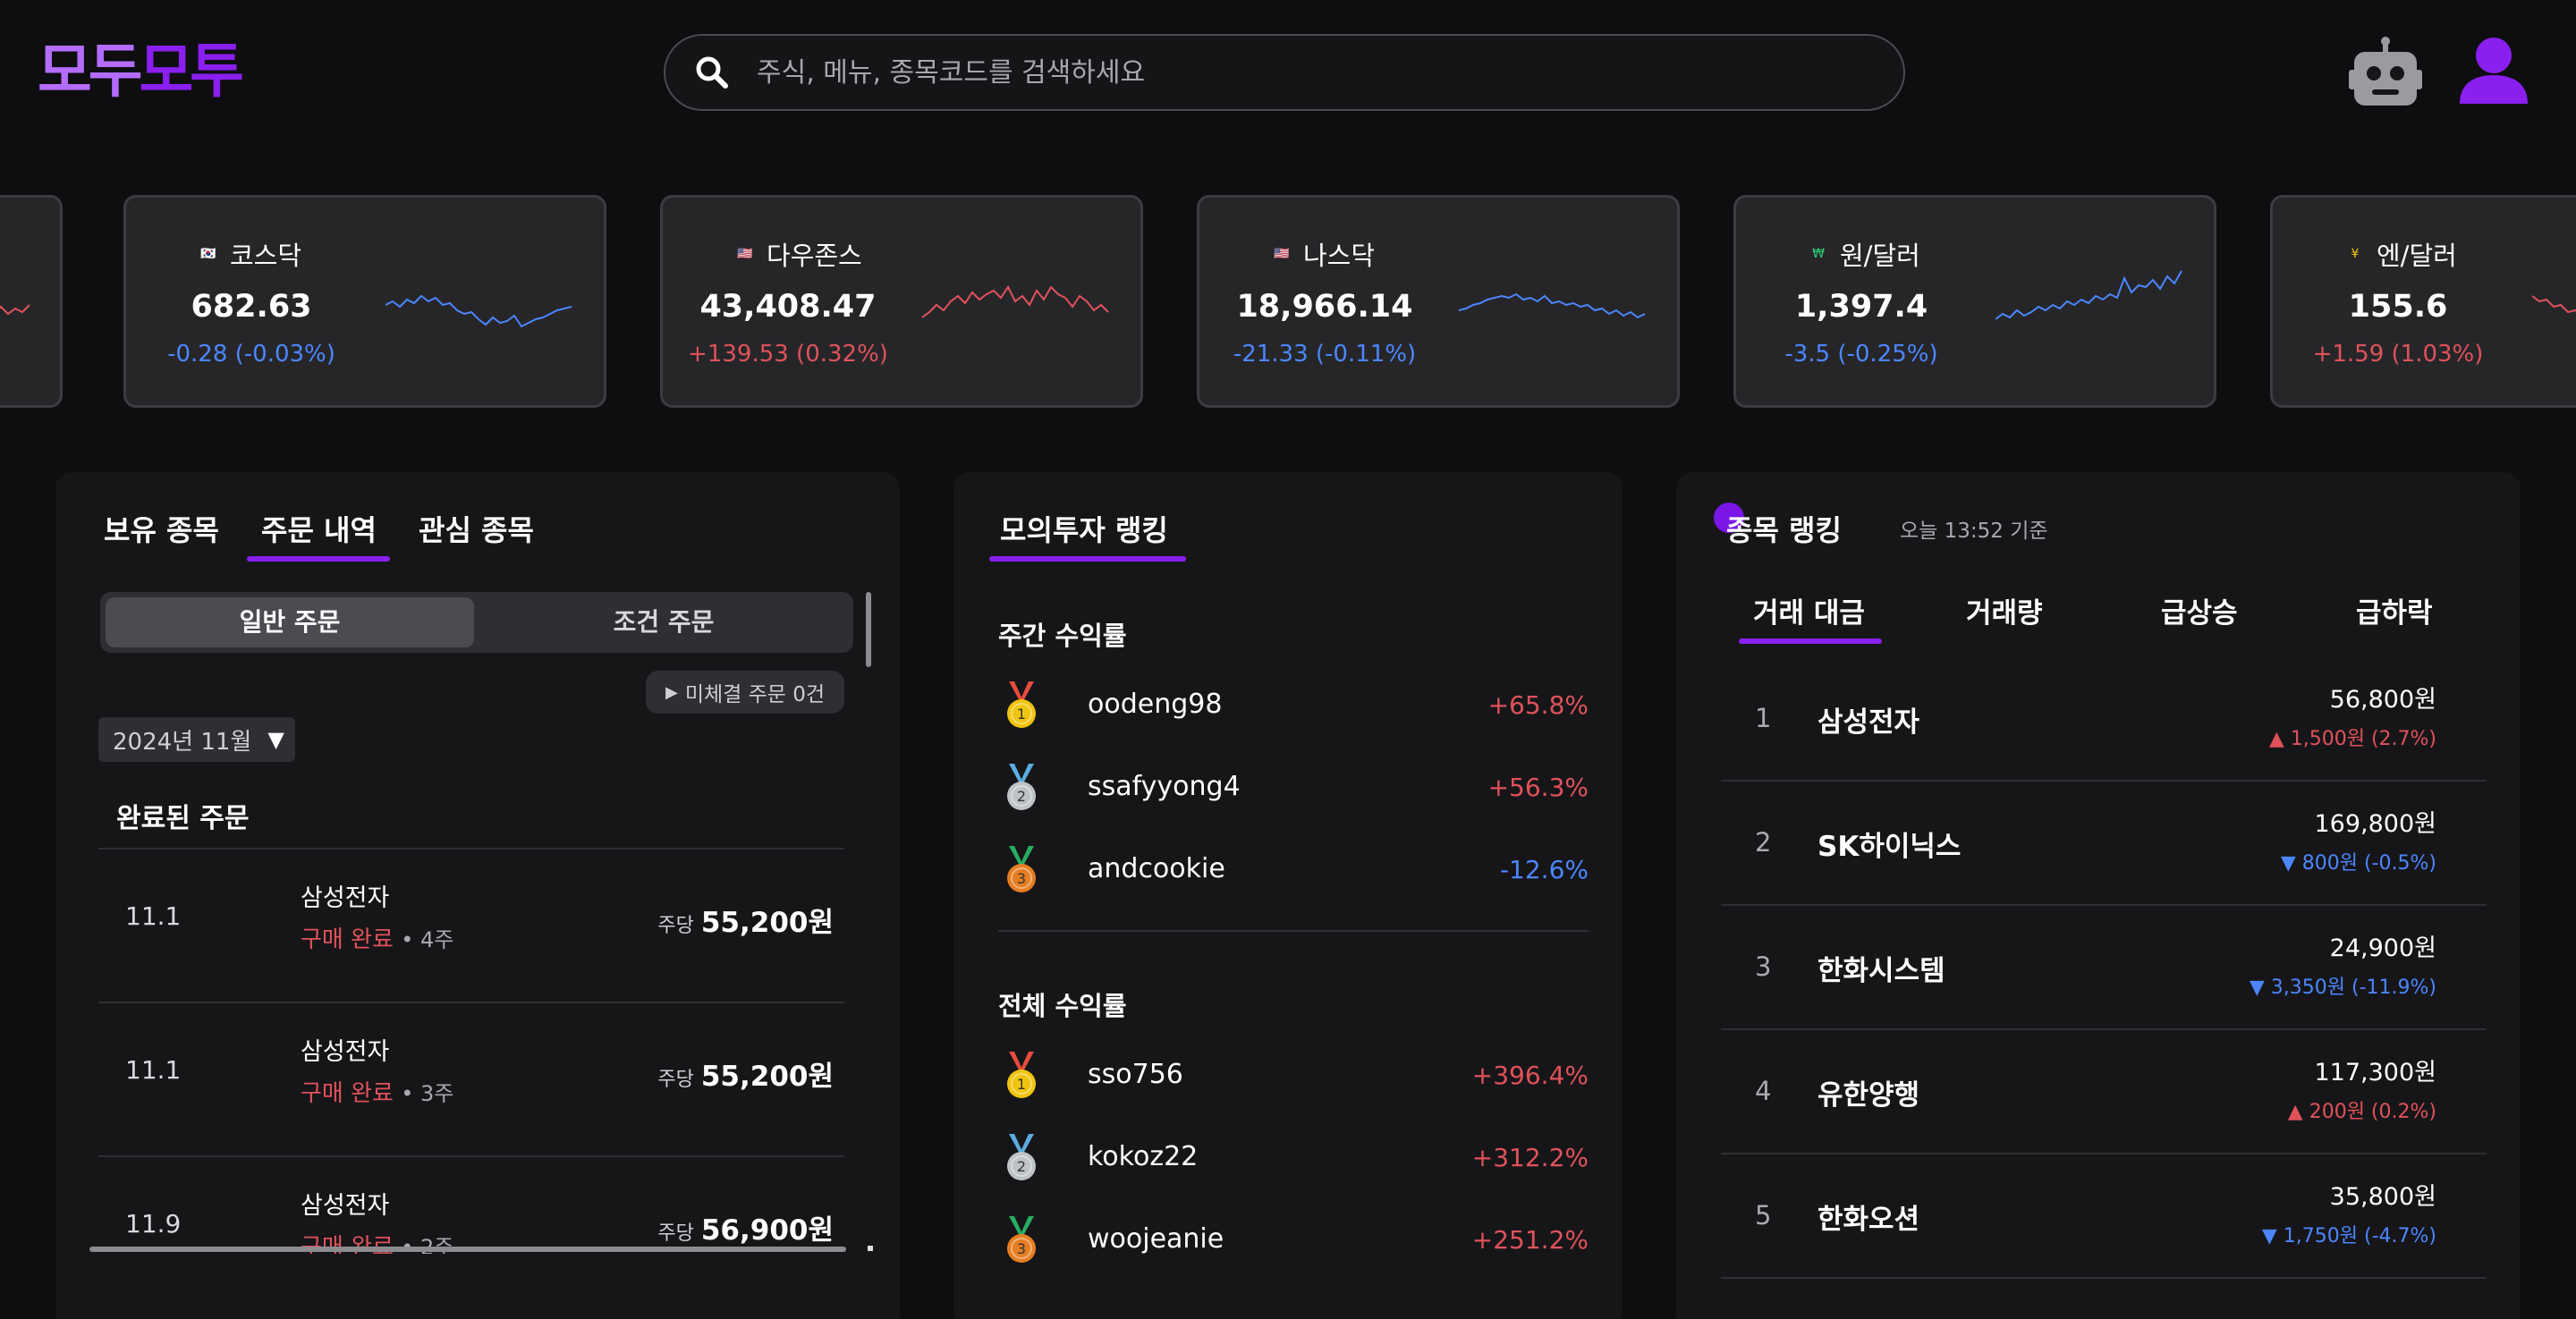 The image size is (2576, 1319). Describe the element at coordinates (2104, 1092) in the screenshot. I see `stock-ranking-row: 4 유한양행 117,300원 ▲ 200원 (0.2%)` at that location.